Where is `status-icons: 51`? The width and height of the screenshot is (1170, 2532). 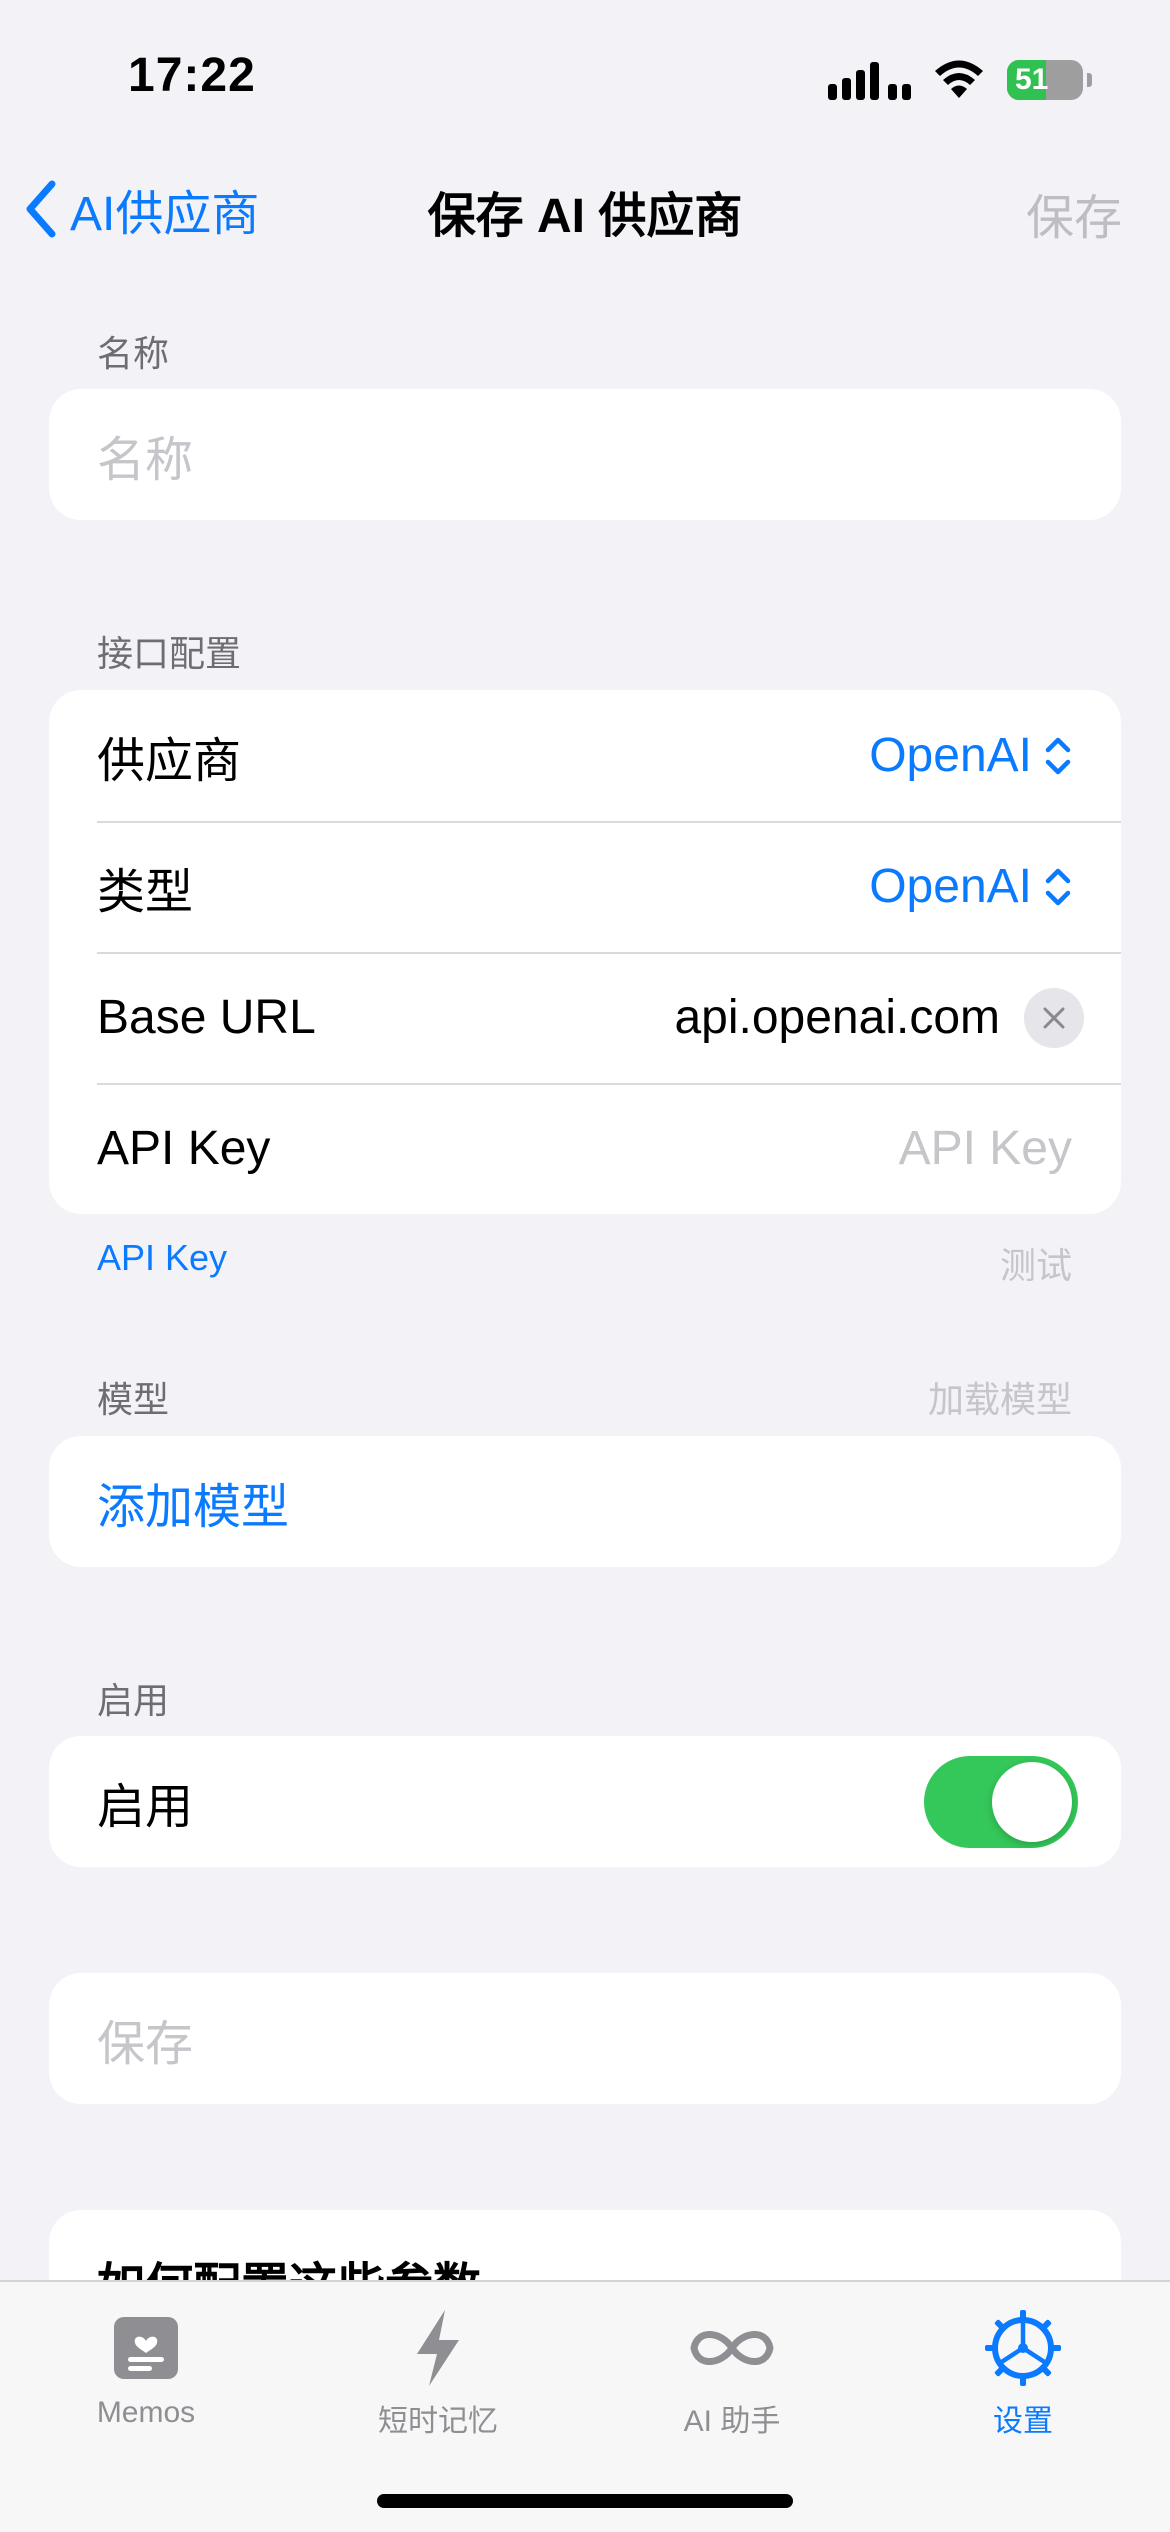
status-icons: 51 is located at coordinates (960, 80).